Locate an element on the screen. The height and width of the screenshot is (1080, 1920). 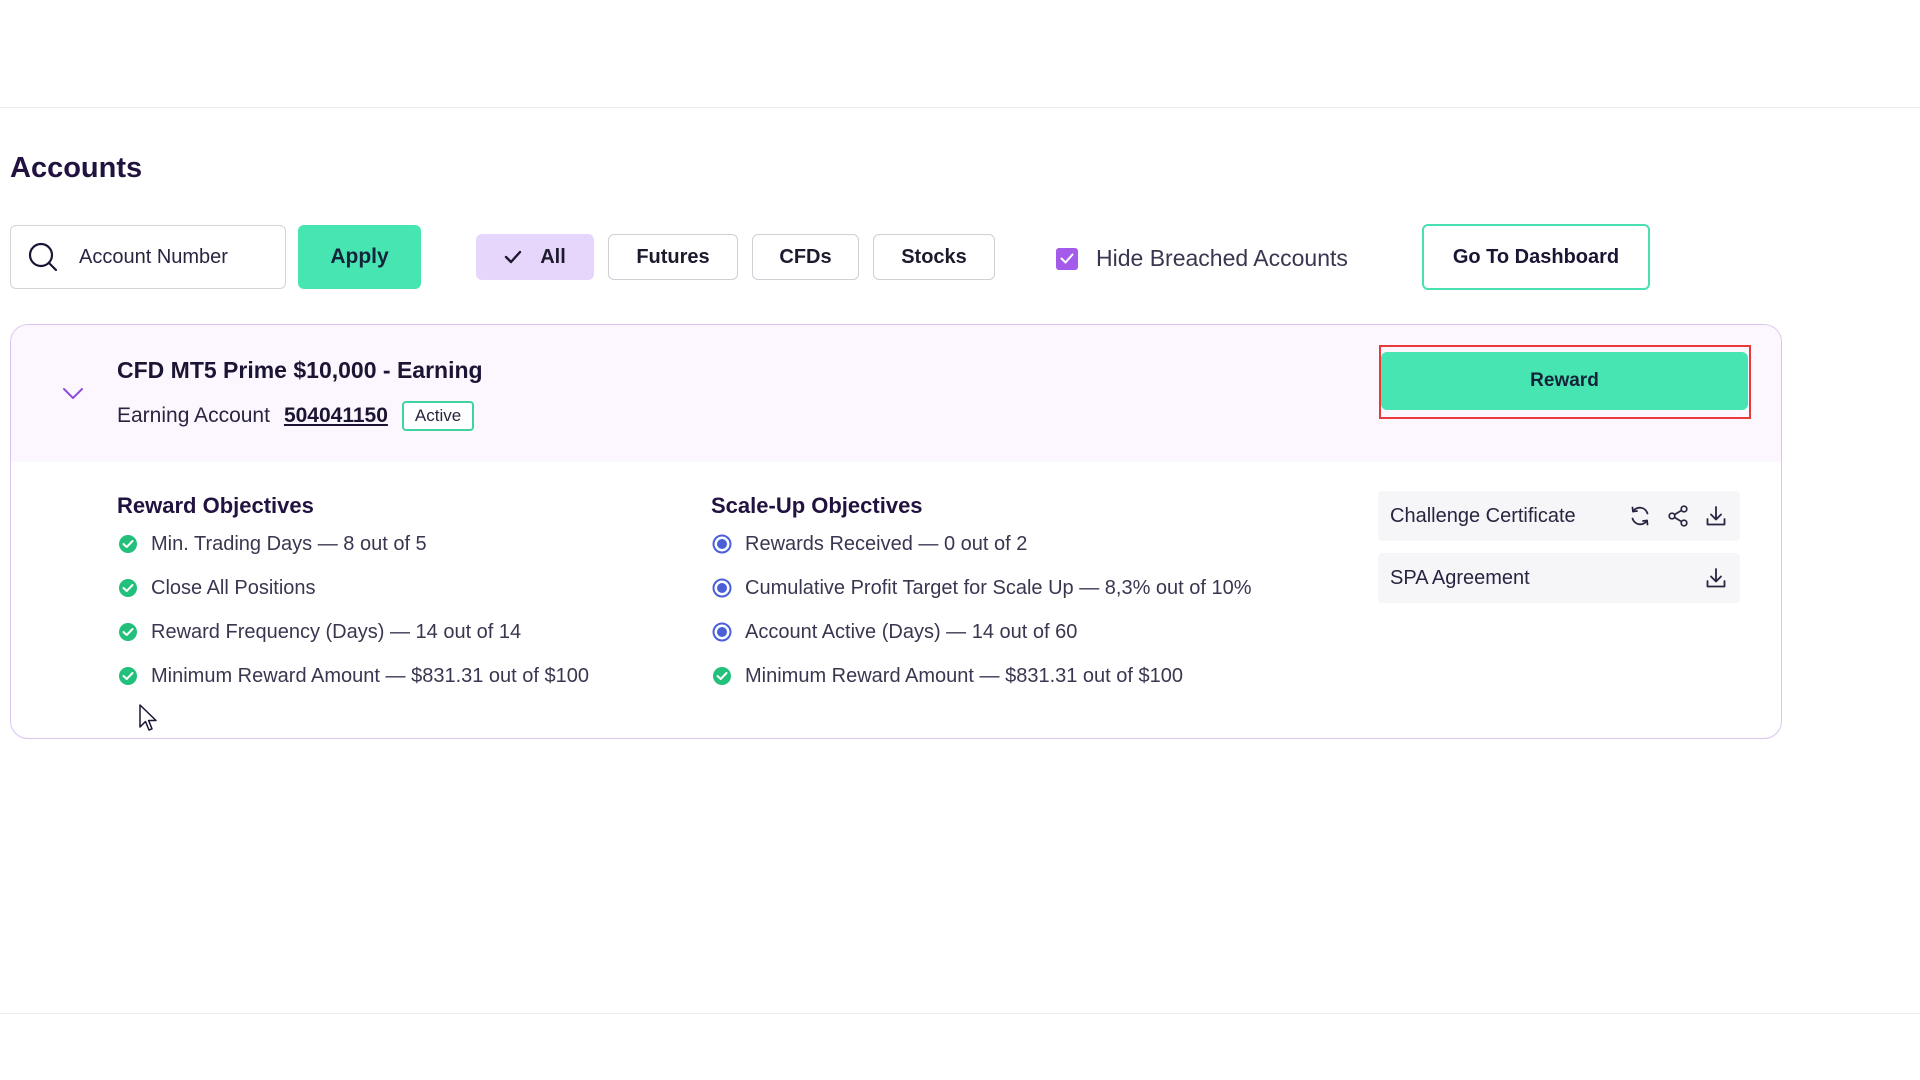
objective-item: Account Active (Days) — 14 out of 60 is located at coordinates (982, 632).